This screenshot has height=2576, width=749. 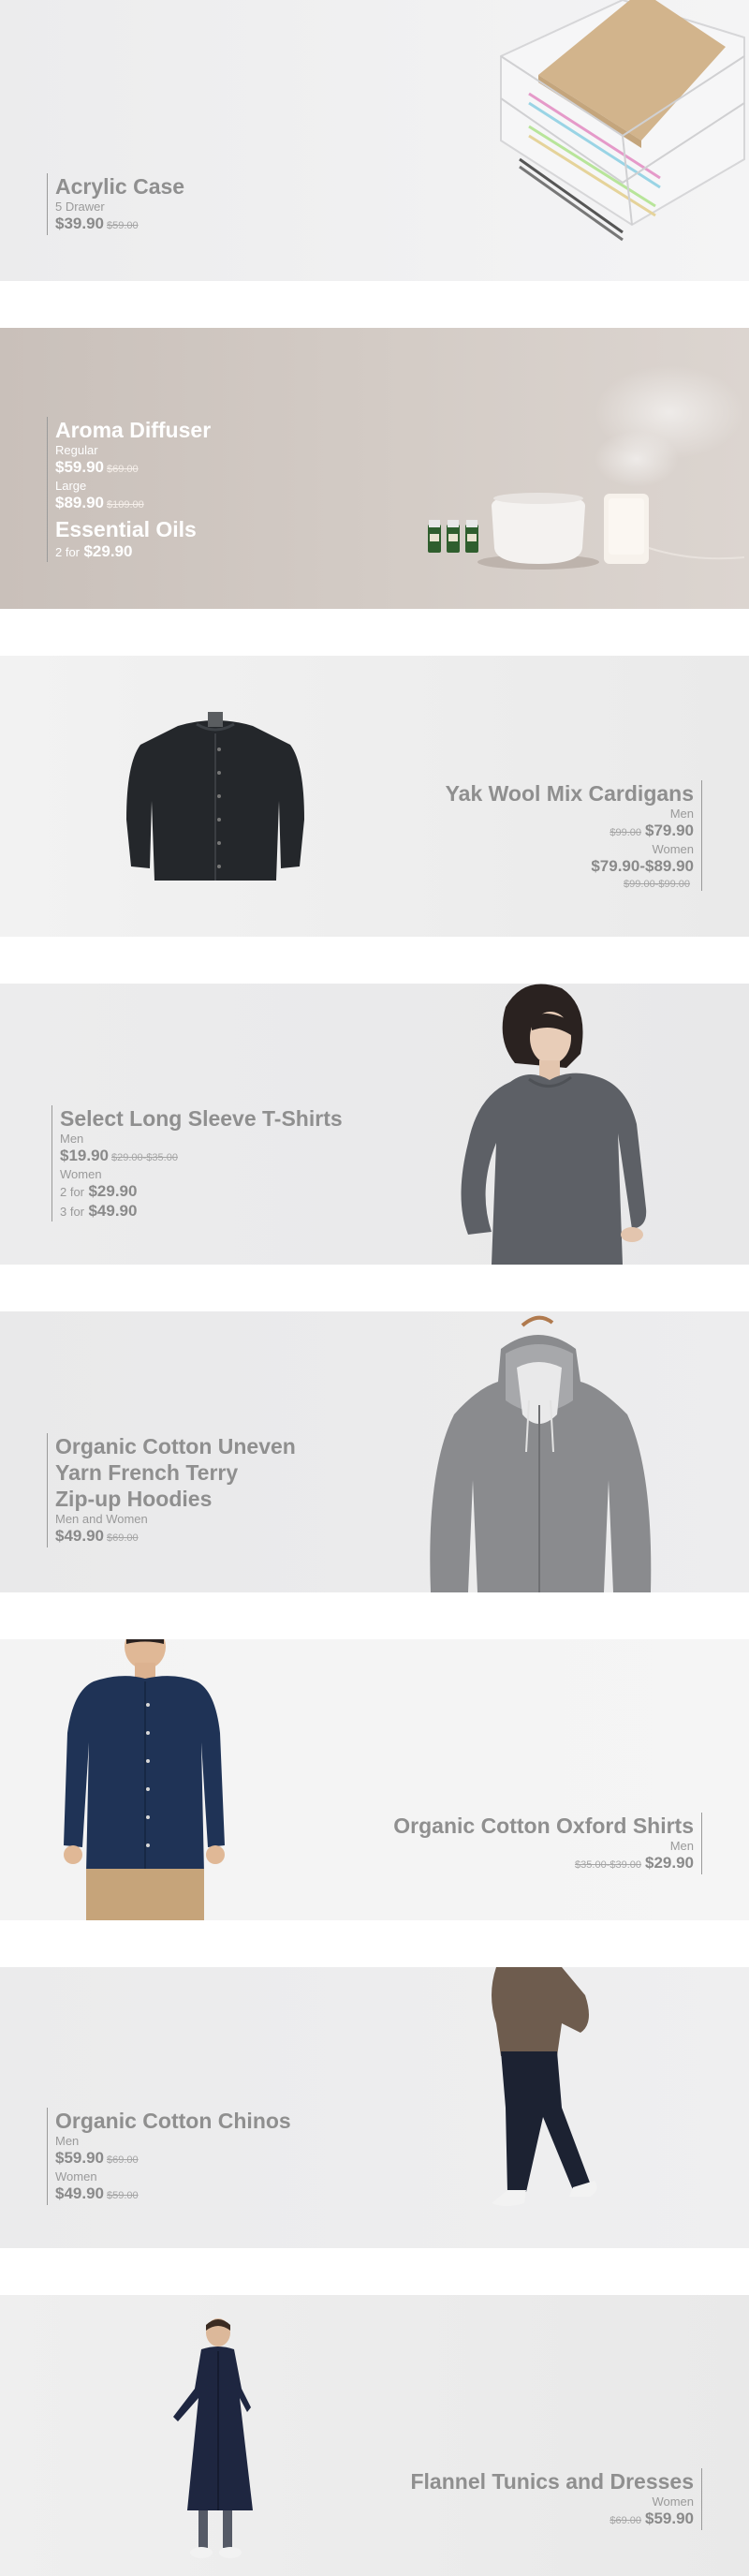 I want to click on deal-price: $49.90, so click(x=113, y=1211).